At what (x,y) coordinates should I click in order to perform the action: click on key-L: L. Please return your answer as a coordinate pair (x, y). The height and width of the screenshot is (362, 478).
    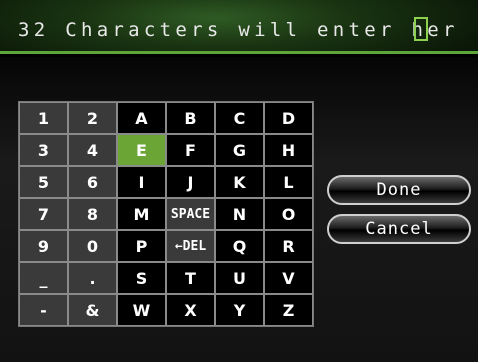
    Looking at the image, I should click on (288, 182).